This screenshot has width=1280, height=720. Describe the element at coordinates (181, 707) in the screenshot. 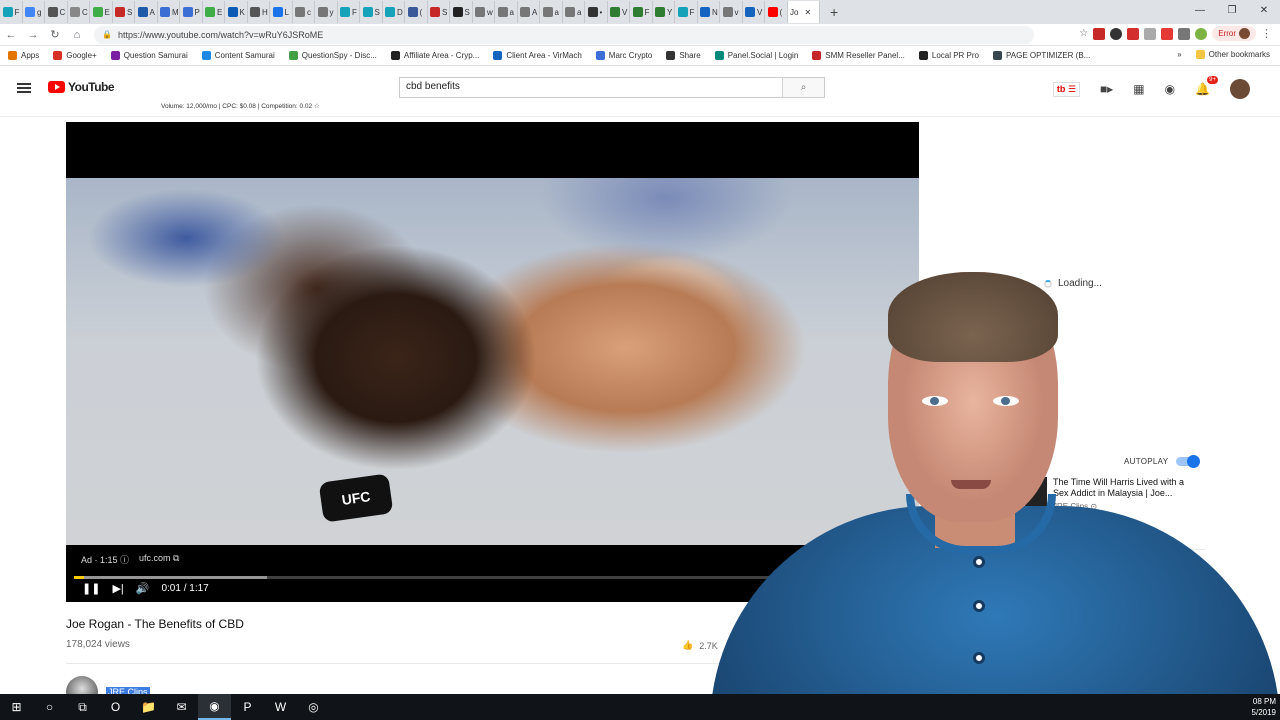

I see `taskbar-app-icon: ✉` at that location.